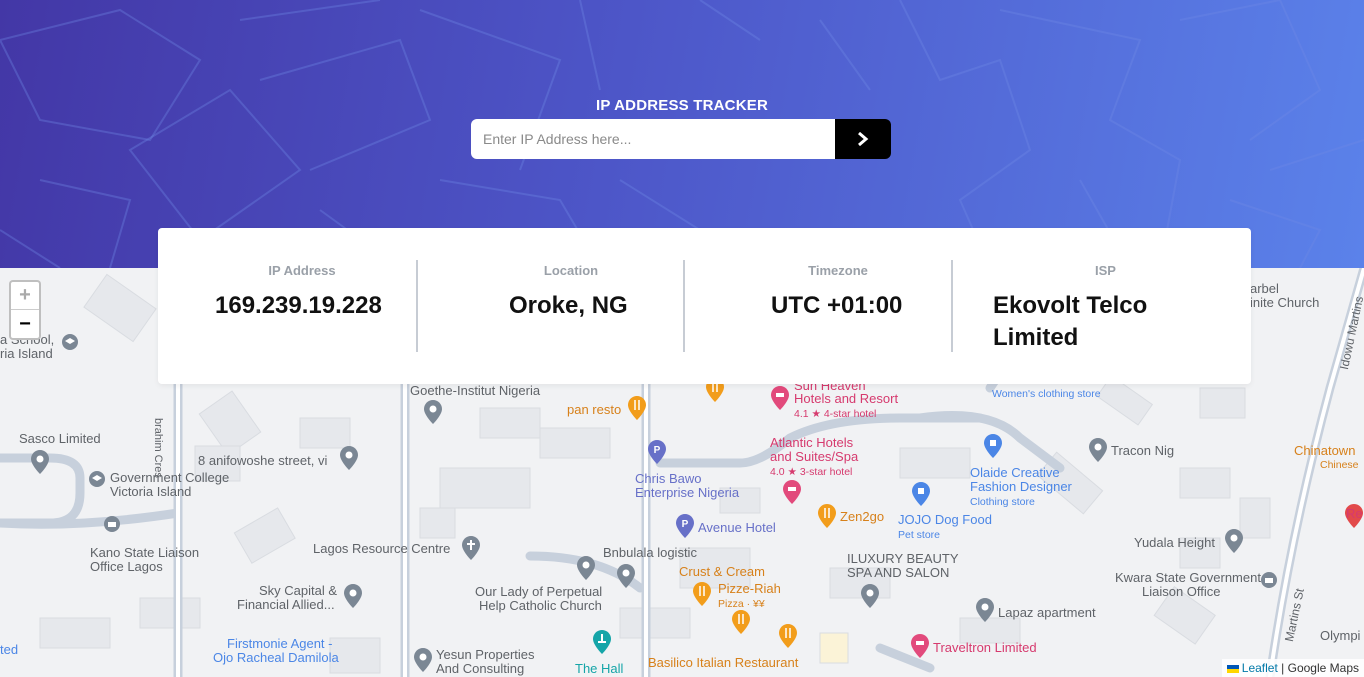  What do you see at coordinates (1046, 394) in the screenshot?
I see `poi-sublabel: Women's clothing store` at bounding box center [1046, 394].